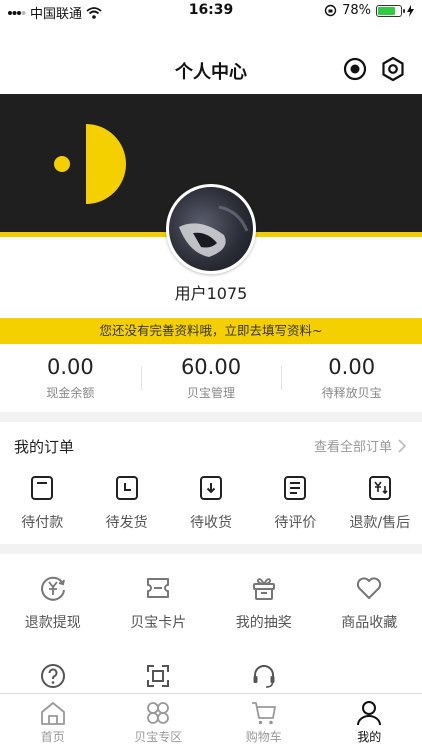 The width and height of the screenshot is (422, 750). I want to click on view-all-orders-label: 查看全部订单, so click(352, 447).